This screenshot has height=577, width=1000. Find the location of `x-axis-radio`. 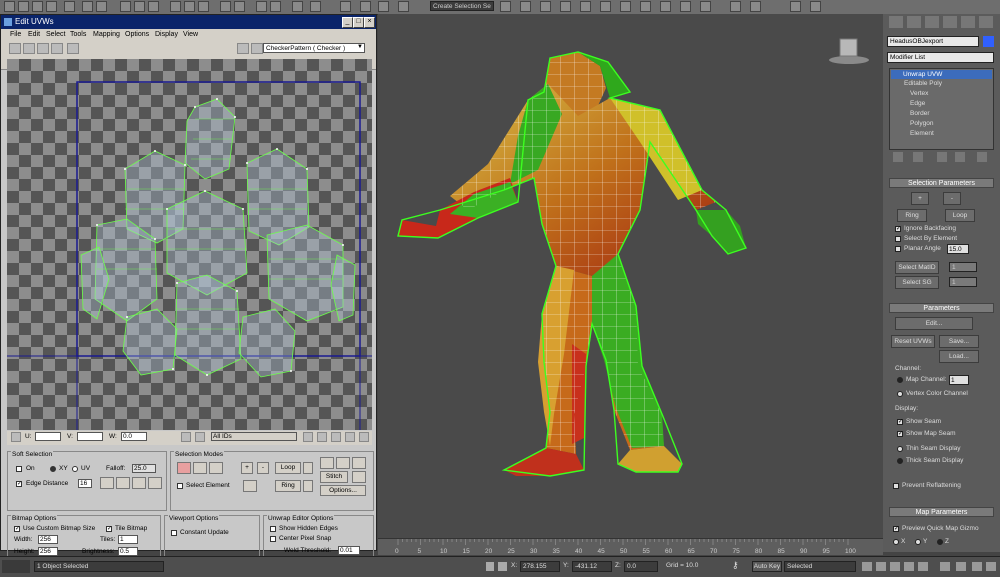

x-axis-radio is located at coordinates (896, 542).